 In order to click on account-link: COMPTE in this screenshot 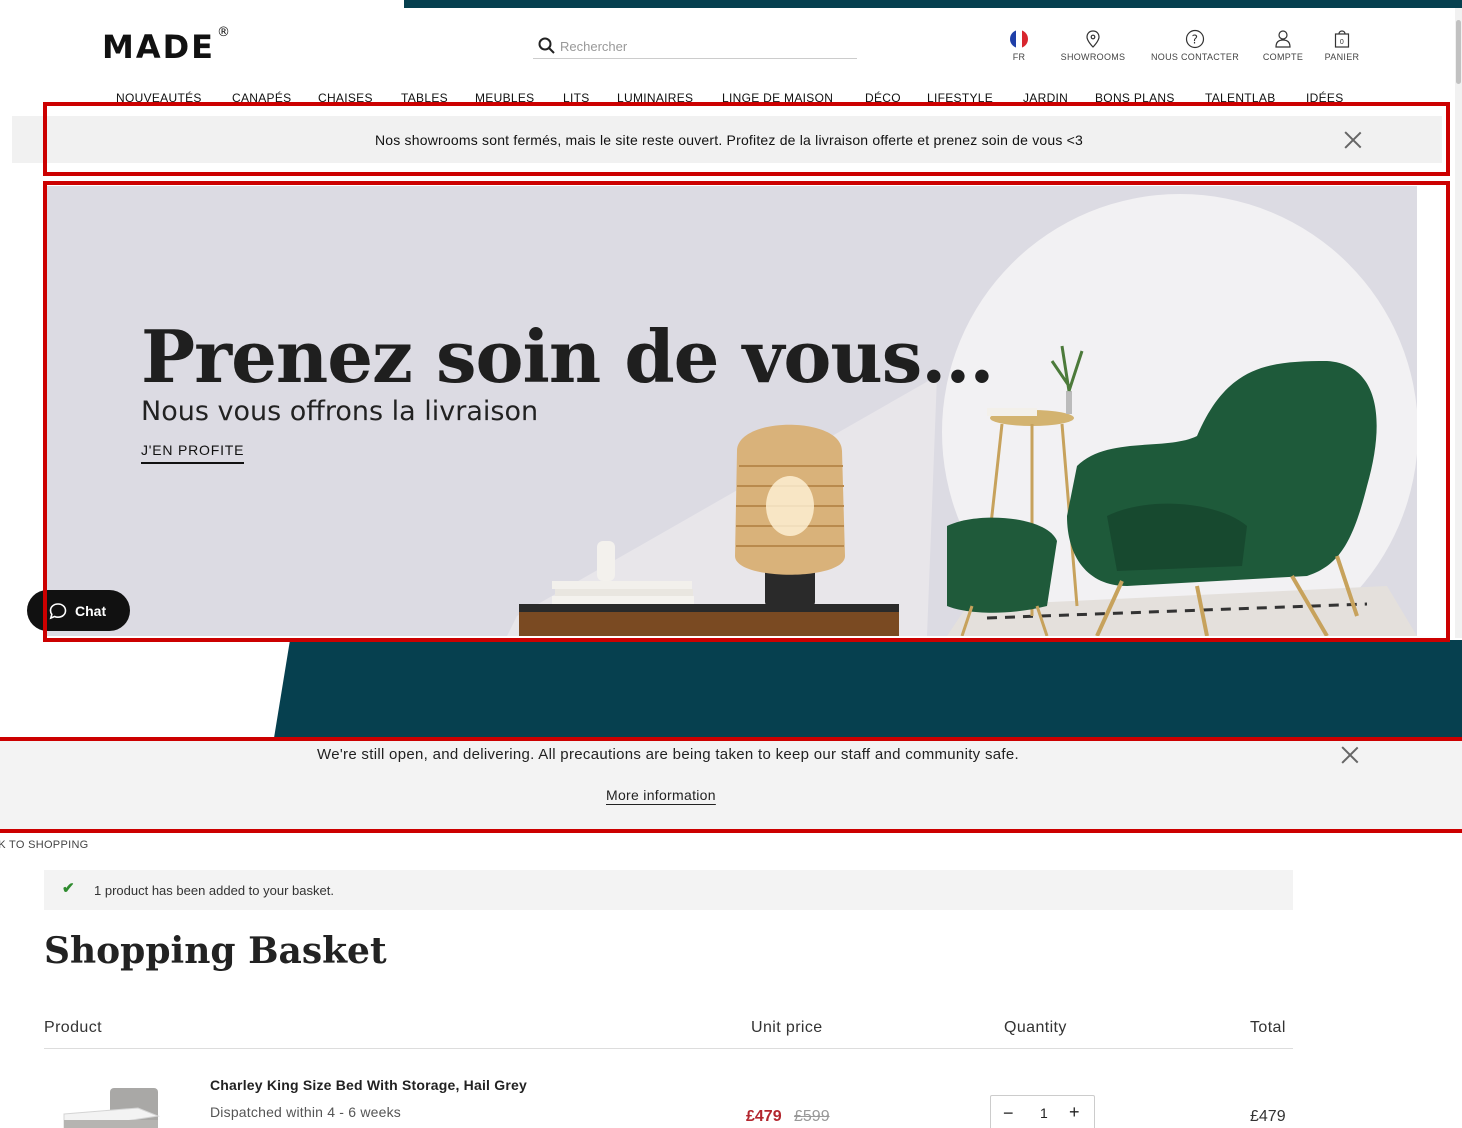, I will do `click(1283, 45)`.